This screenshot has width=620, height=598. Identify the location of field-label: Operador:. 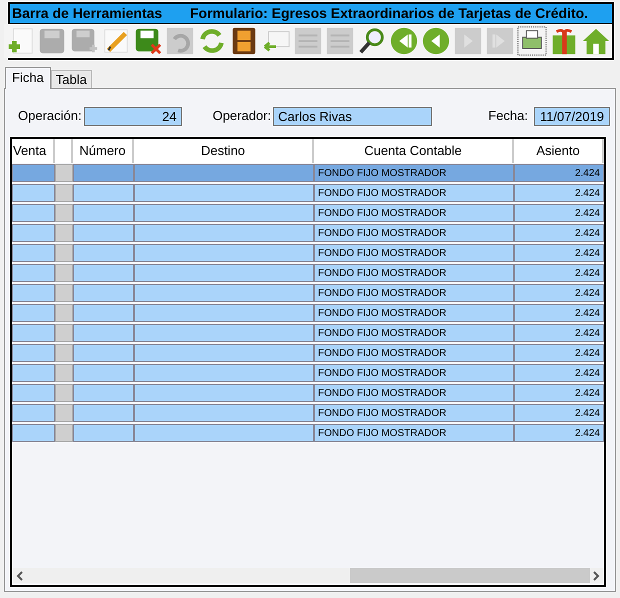
(242, 116).